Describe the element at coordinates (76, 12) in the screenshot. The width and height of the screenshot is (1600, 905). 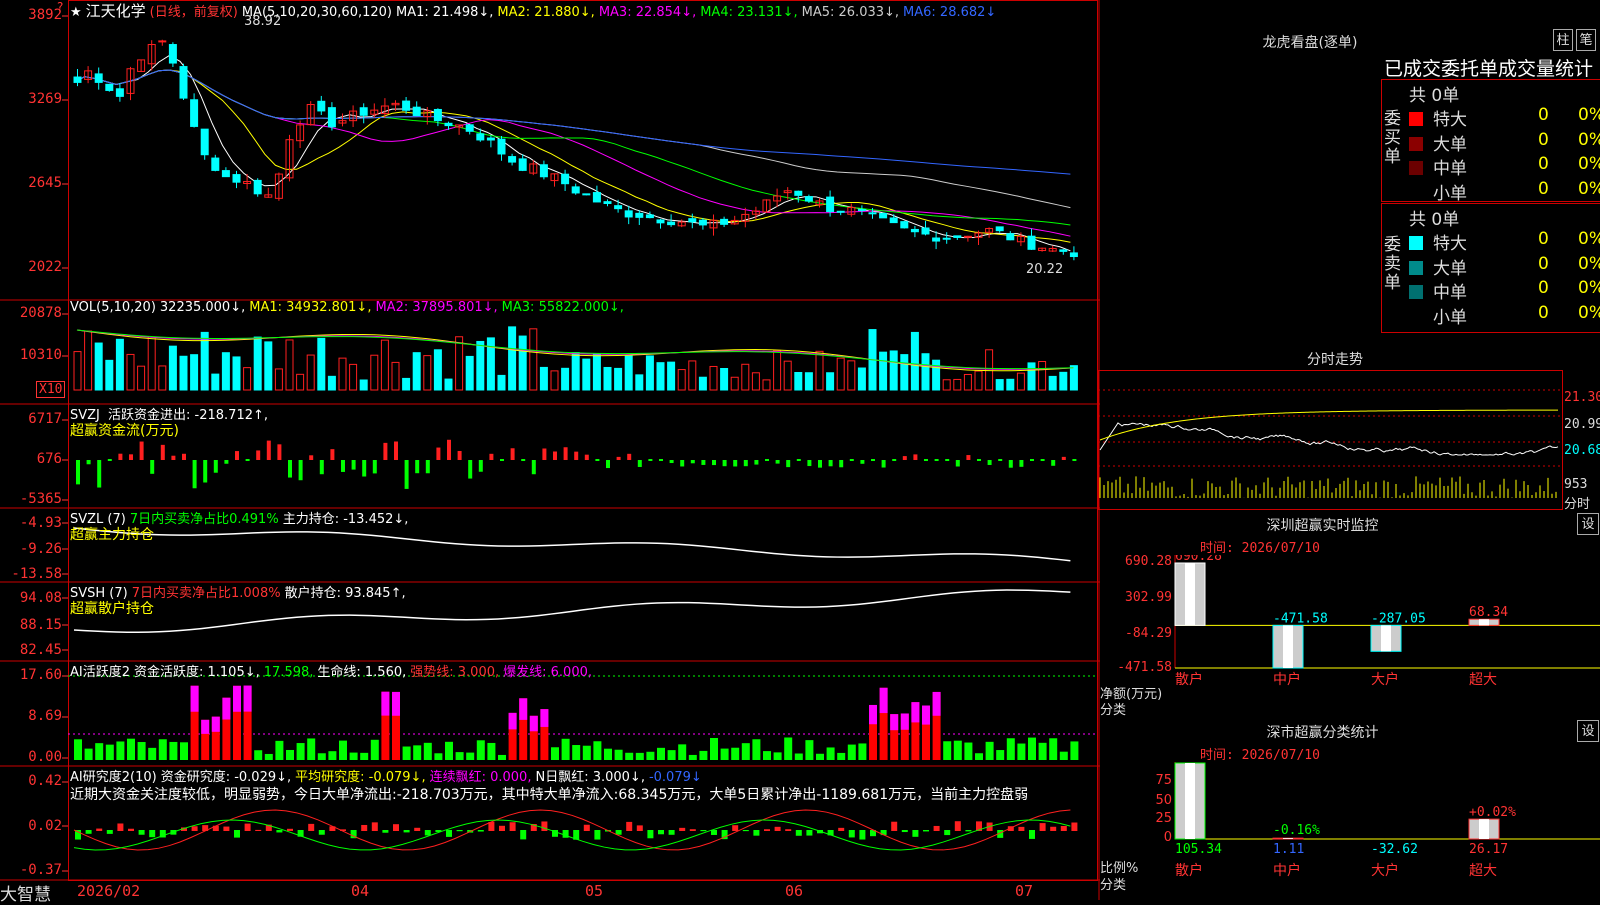
I see `favorite-star-icon: ★` at that location.